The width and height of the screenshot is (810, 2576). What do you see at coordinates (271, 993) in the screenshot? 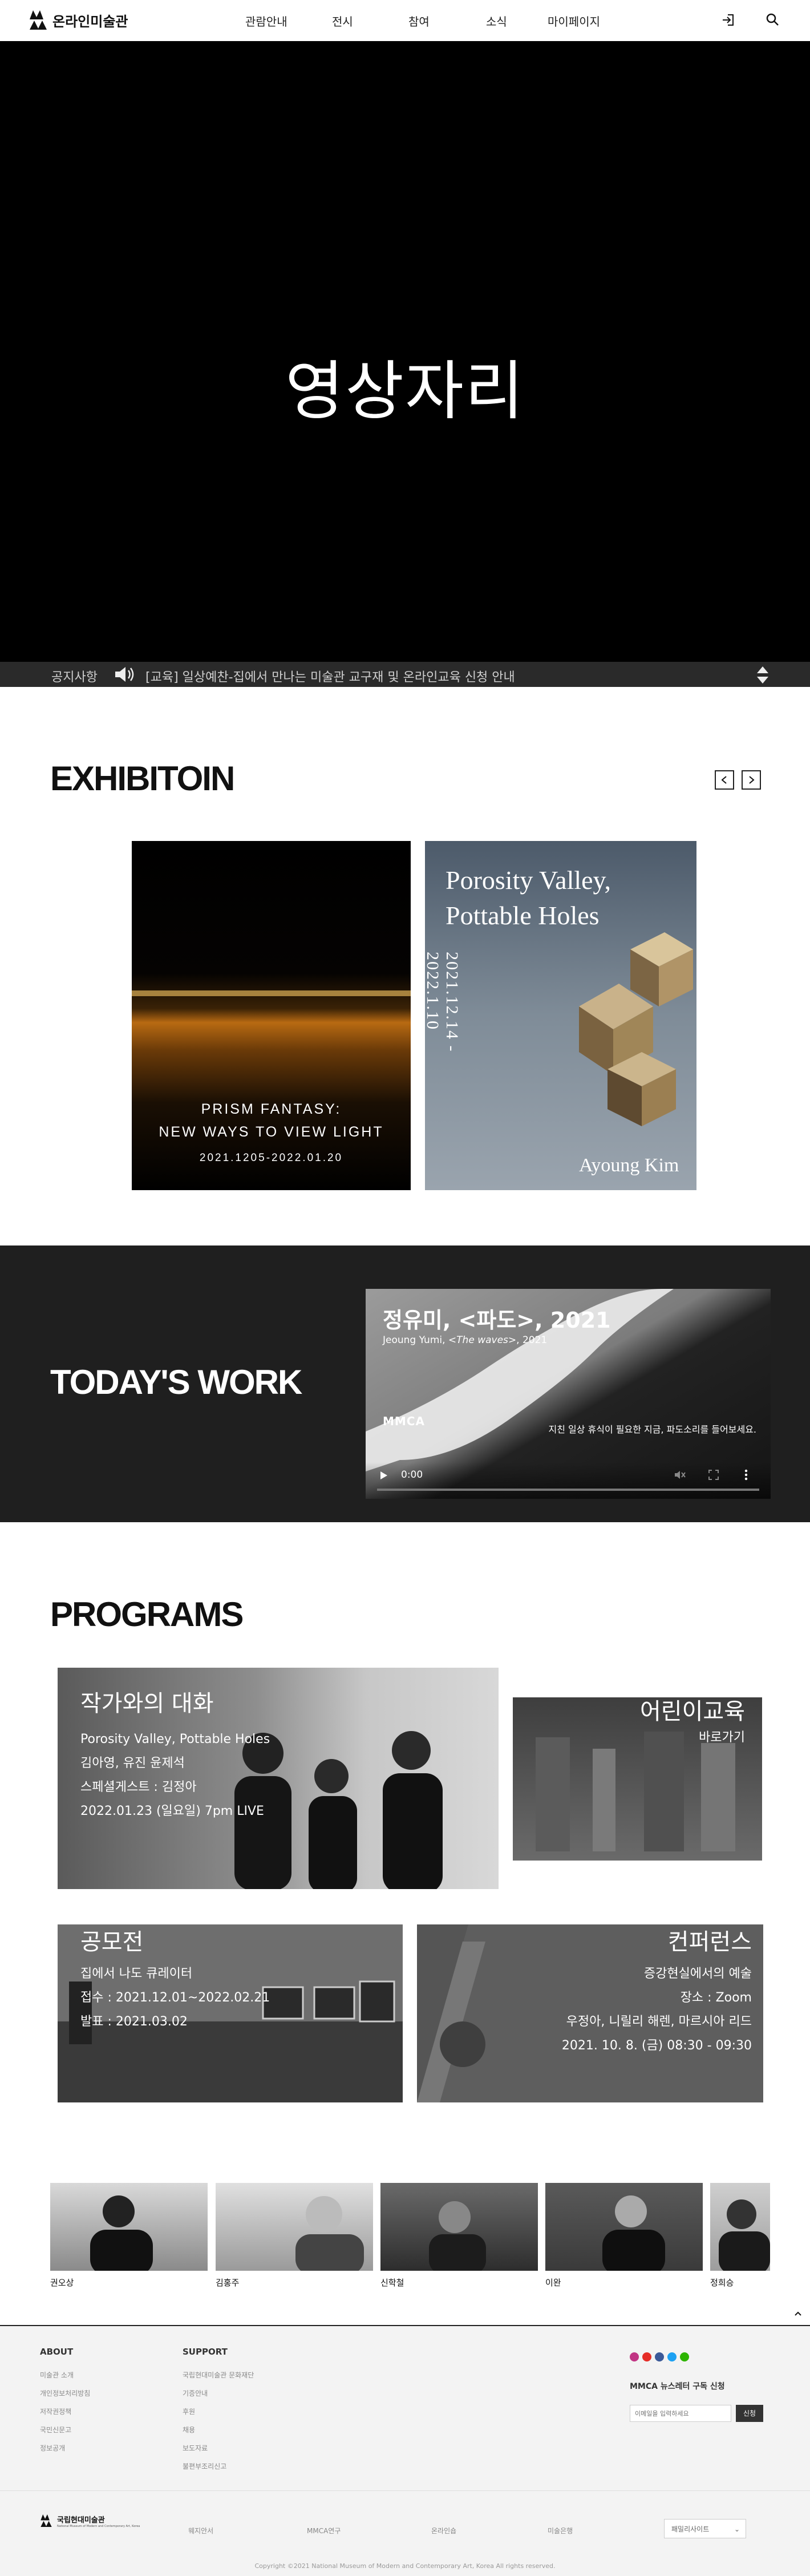
I see `light-line` at bounding box center [271, 993].